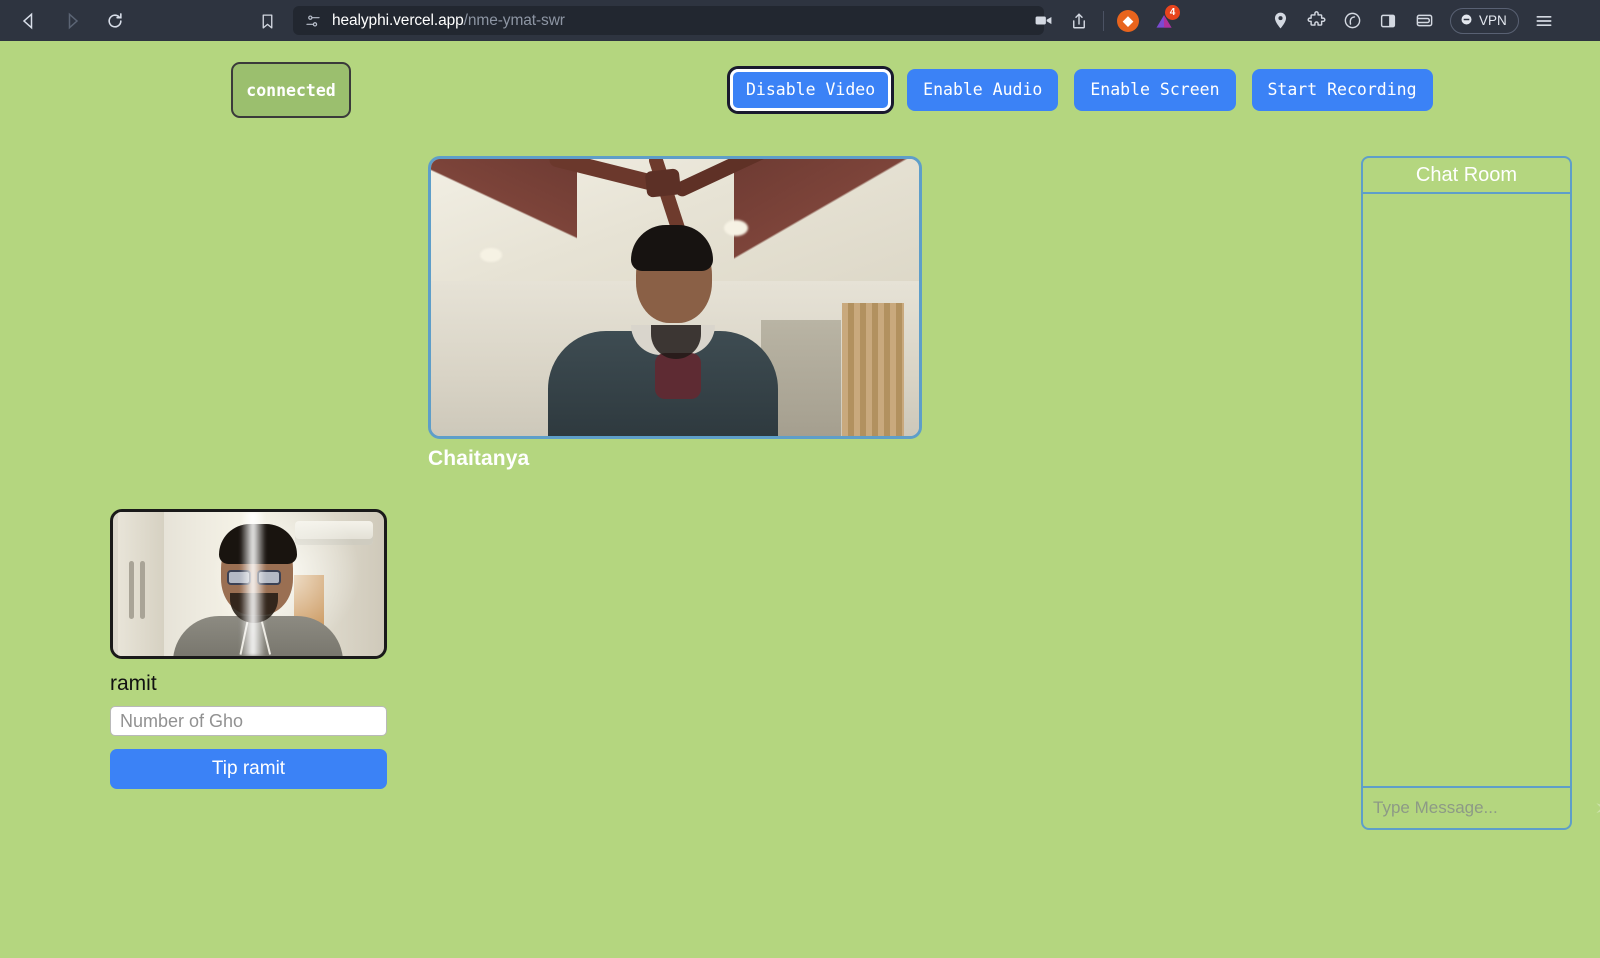 This screenshot has width=1600, height=958. What do you see at coordinates (811, 90) in the screenshot?
I see `disable-video-button: Disable Video` at bounding box center [811, 90].